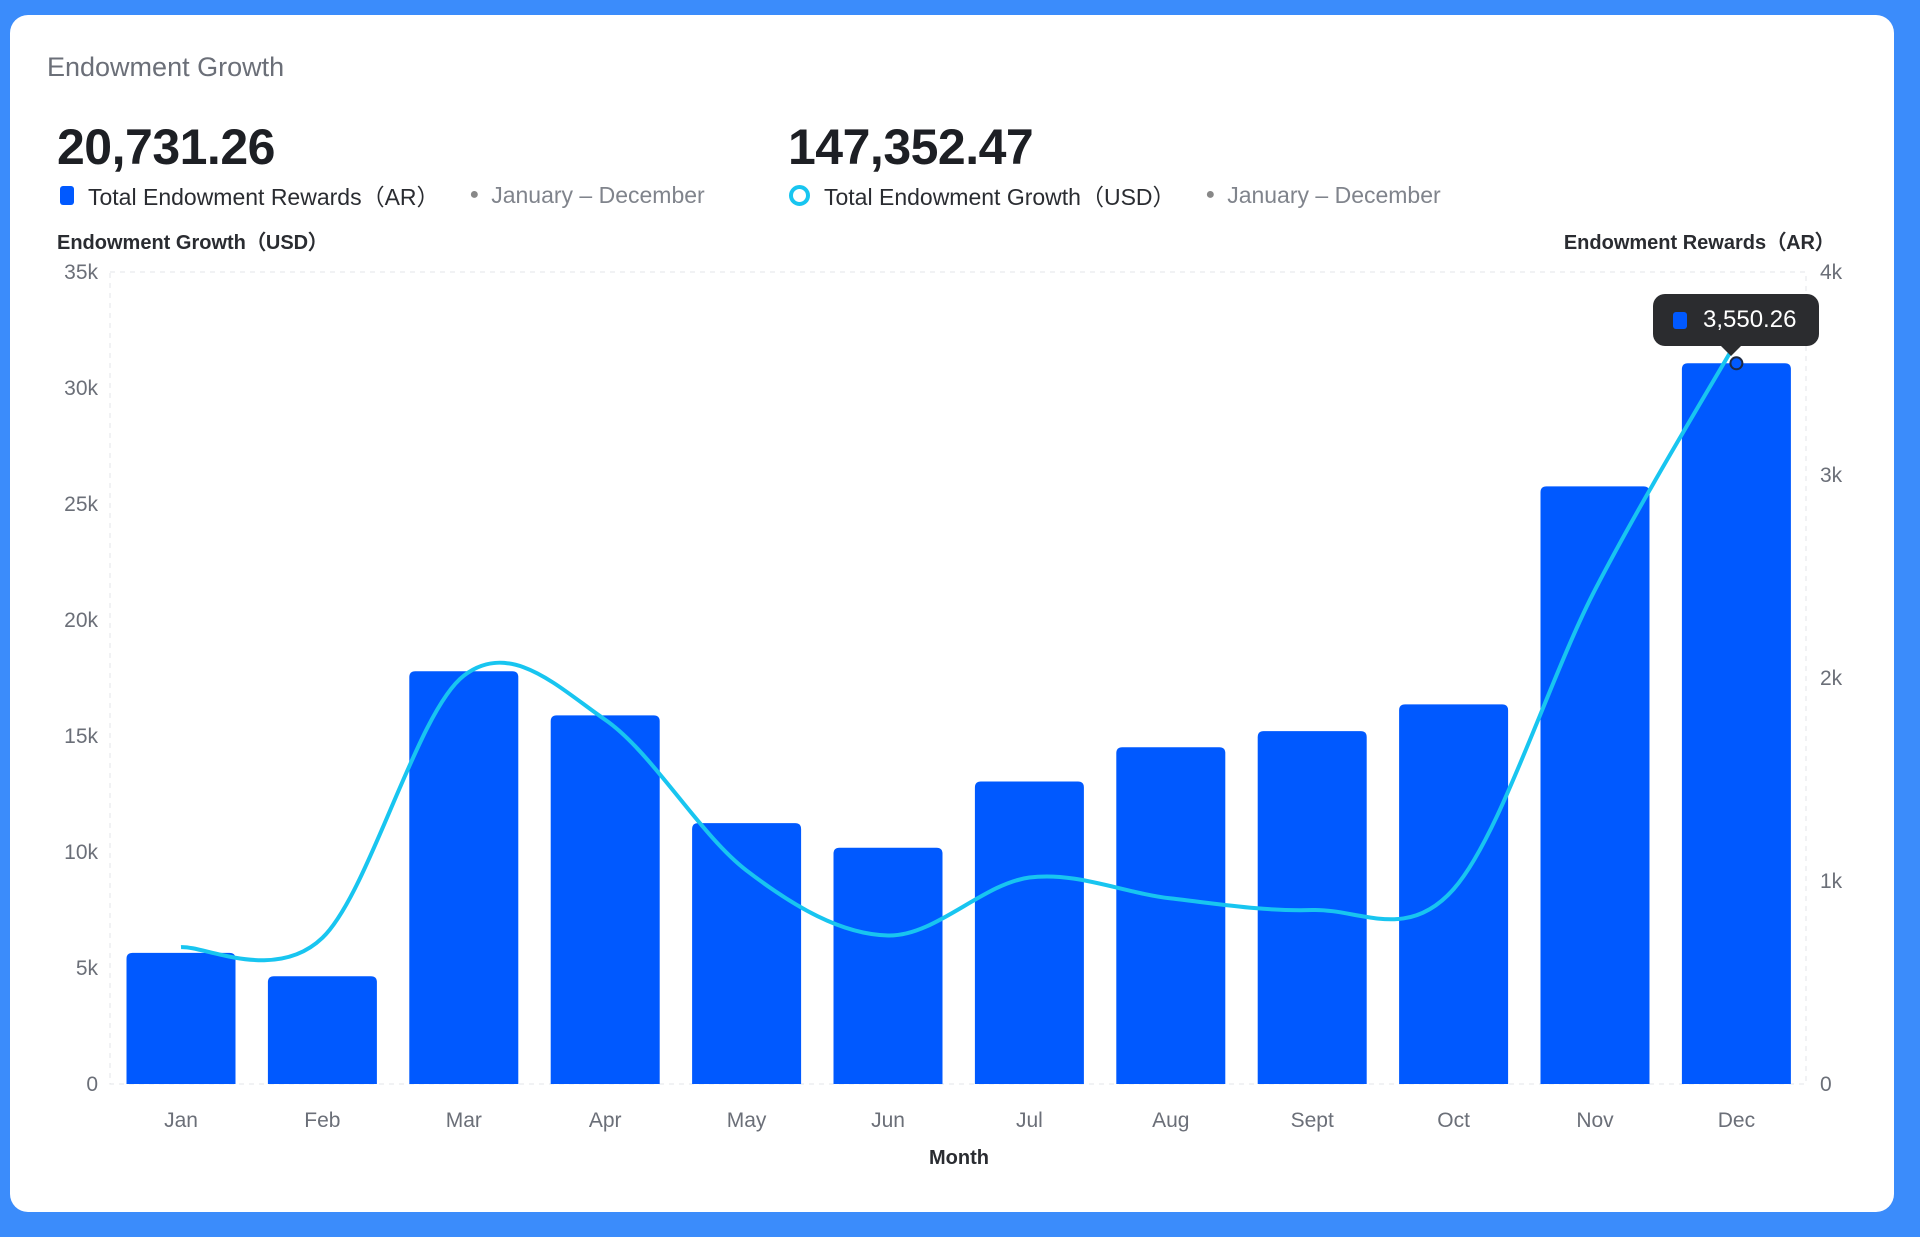 This screenshot has height=1237, width=1920. What do you see at coordinates (92, 1084) in the screenshot?
I see `left-tick-label: 0` at bounding box center [92, 1084].